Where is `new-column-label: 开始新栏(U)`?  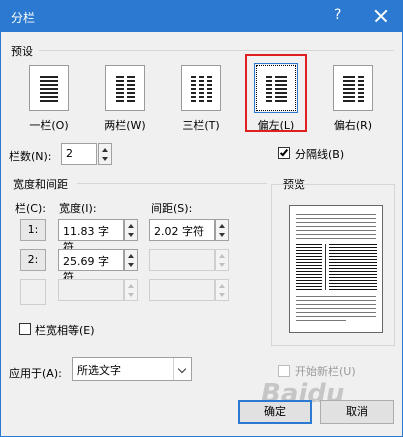
new-column-label: 开始新栏(U) is located at coordinates (325, 371).